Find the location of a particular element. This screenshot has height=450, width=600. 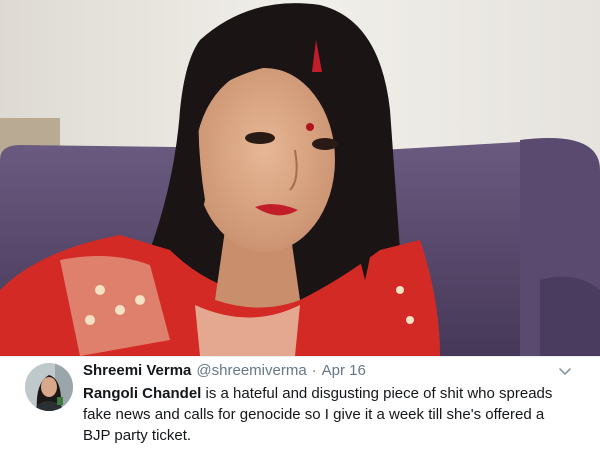

tweet-date: Apr 16 is located at coordinates (344, 370).